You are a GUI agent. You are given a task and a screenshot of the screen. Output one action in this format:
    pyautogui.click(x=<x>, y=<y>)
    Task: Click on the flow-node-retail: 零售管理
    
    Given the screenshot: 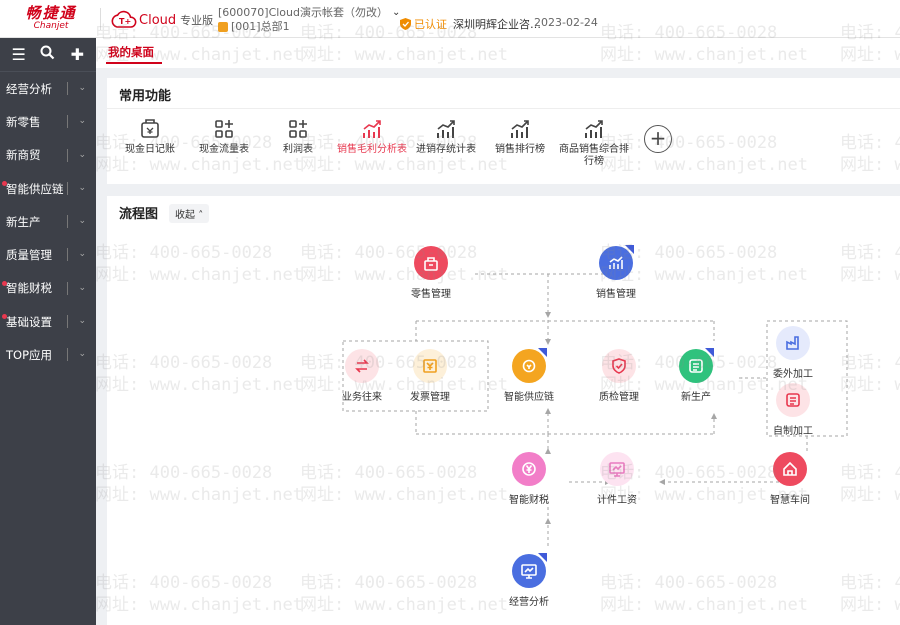 What is the action you would take?
    pyautogui.click(x=431, y=273)
    